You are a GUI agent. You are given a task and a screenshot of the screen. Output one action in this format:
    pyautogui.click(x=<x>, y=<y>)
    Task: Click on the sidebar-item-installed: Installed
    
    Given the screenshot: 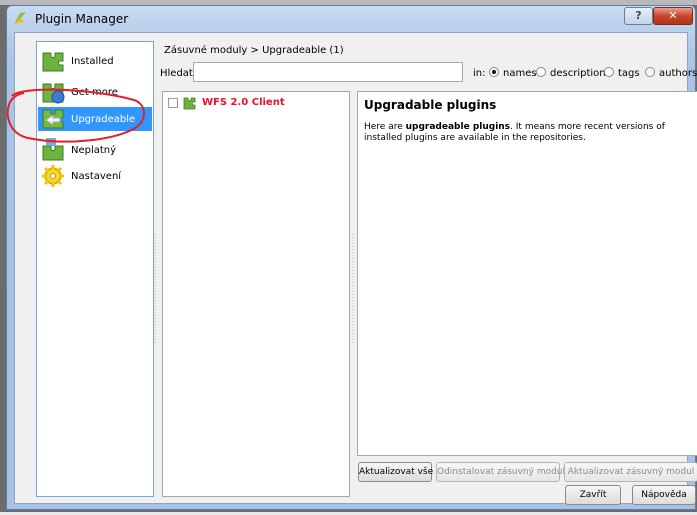 What is the action you would take?
    pyautogui.click(x=95, y=61)
    